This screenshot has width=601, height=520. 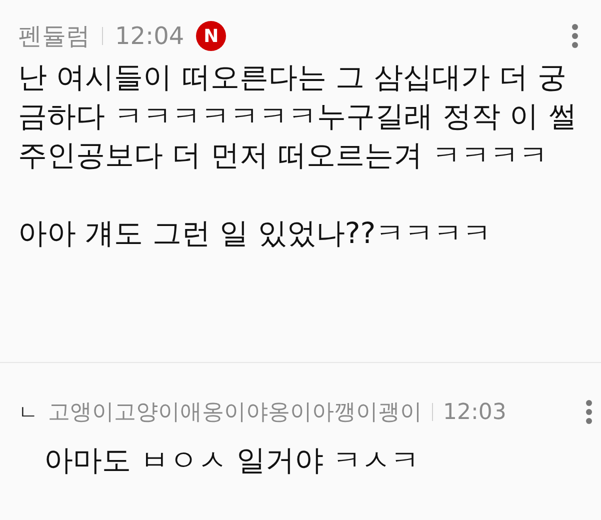 I want to click on comment-time: 12:04, so click(x=149, y=36).